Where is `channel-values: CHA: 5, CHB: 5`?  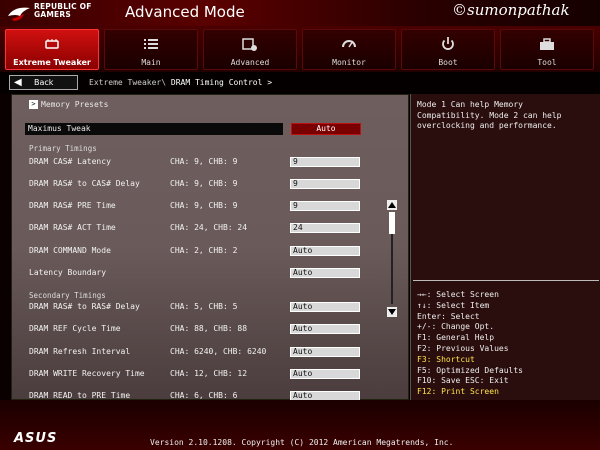
channel-values: CHA: 5, CHB: 5 is located at coordinates (204, 306).